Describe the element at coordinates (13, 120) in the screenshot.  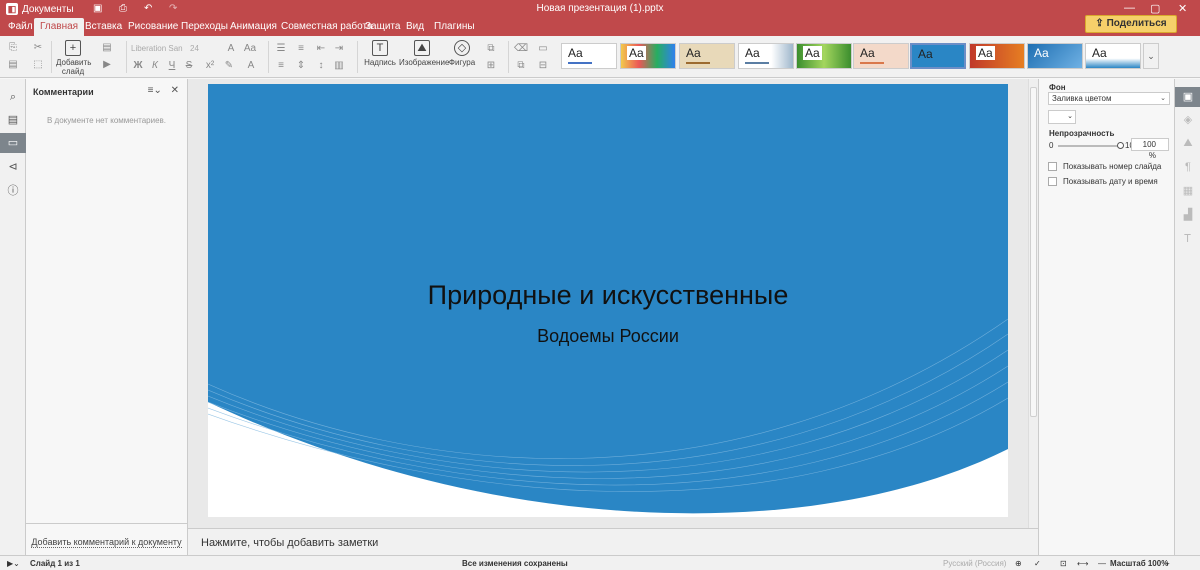
I see `slides-thumbnails-icon: ▤` at that location.